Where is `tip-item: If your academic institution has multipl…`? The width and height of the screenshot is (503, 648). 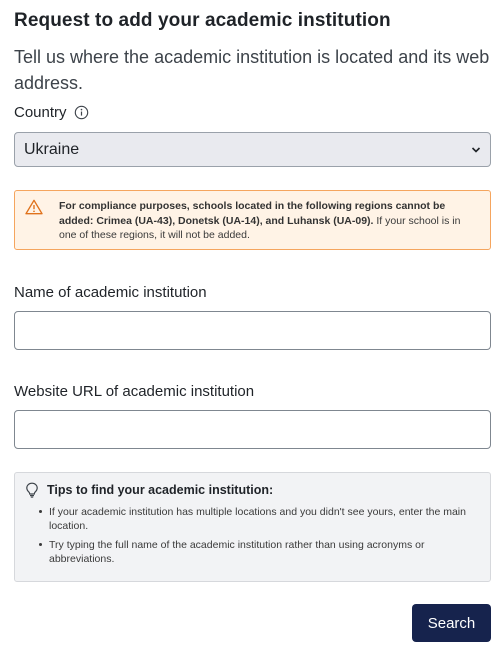 tip-item: If your academic institution has multipl… is located at coordinates (259, 519).